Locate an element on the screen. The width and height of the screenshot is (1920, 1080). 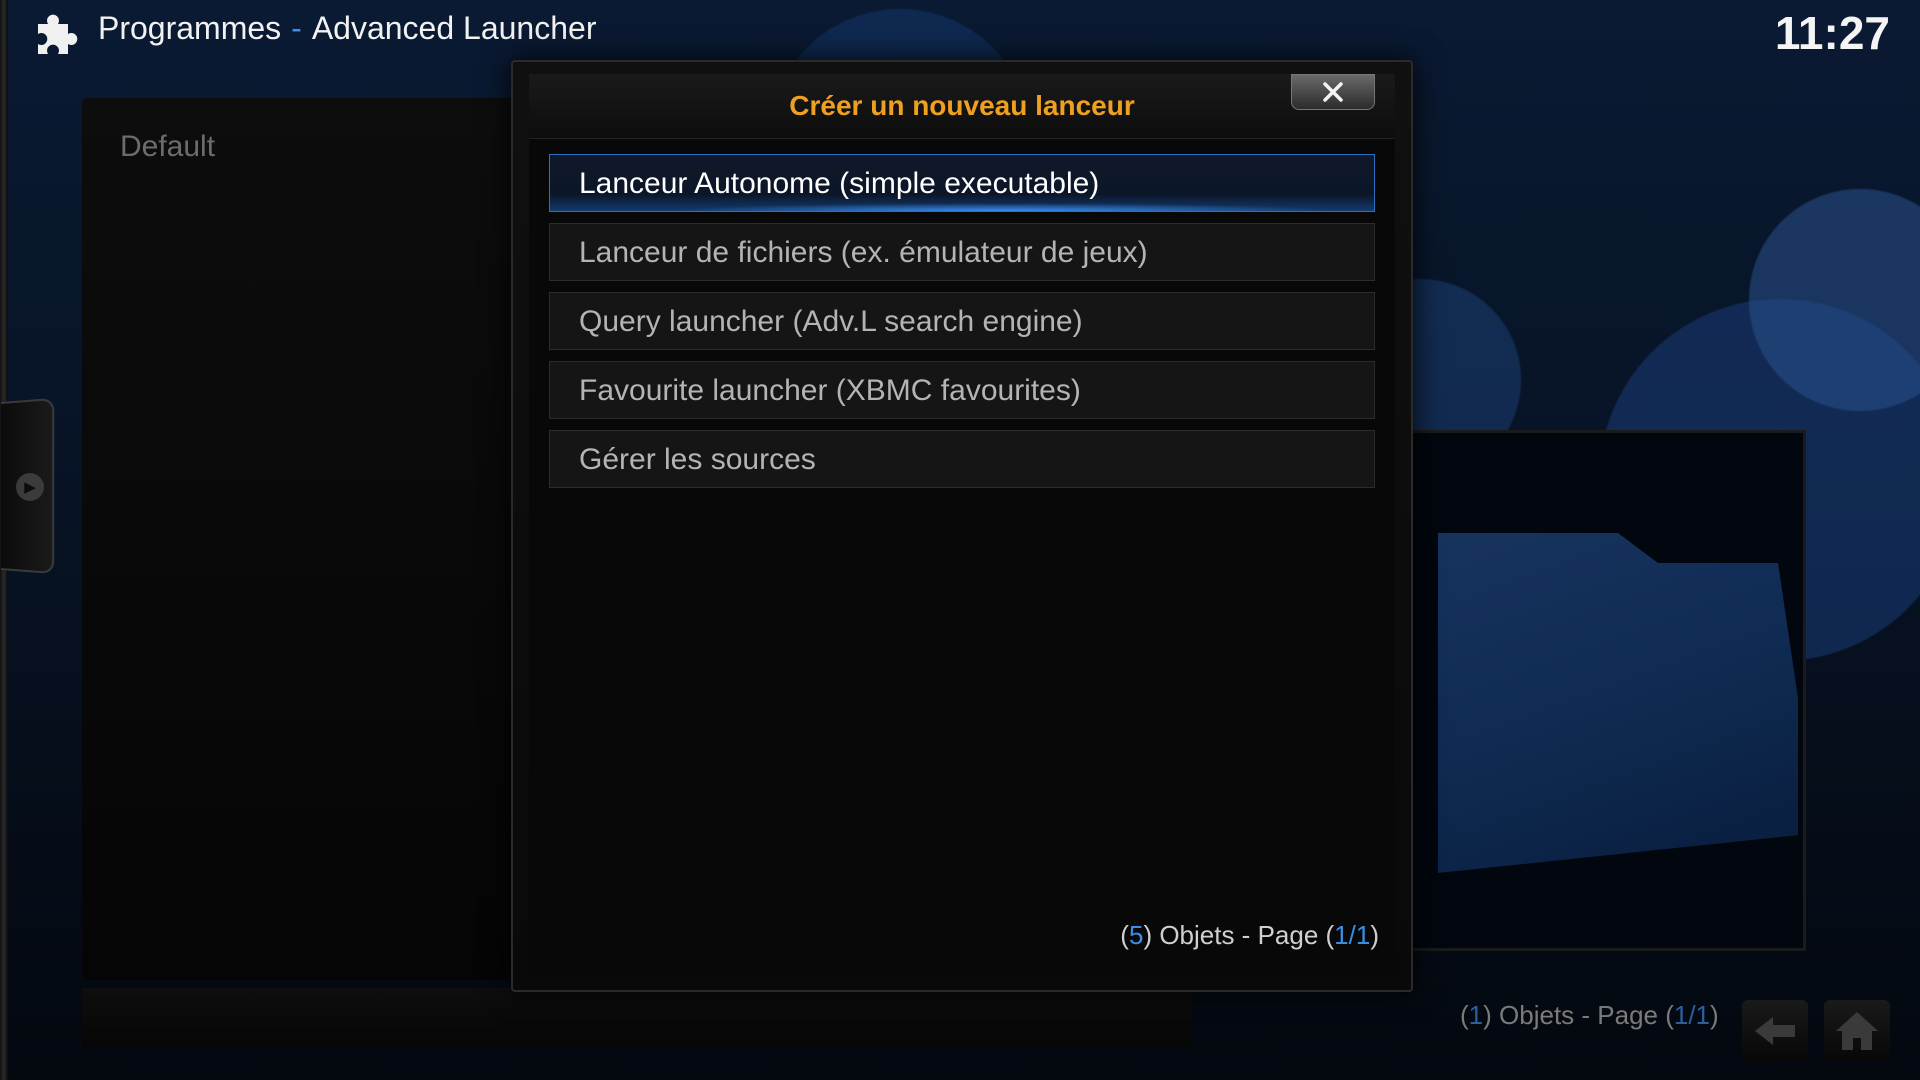
side-menu-arrow-icon: ▶ is located at coordinates (30, 487).